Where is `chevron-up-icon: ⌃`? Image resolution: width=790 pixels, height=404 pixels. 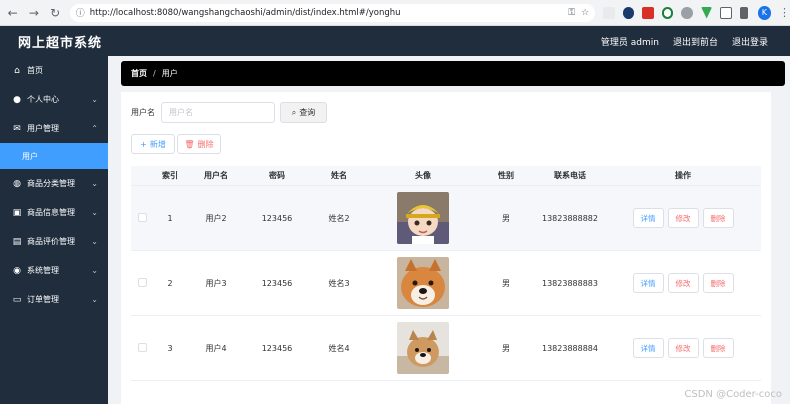 chevron-up-icon: ⌃ is located at coordinates (94, 128).